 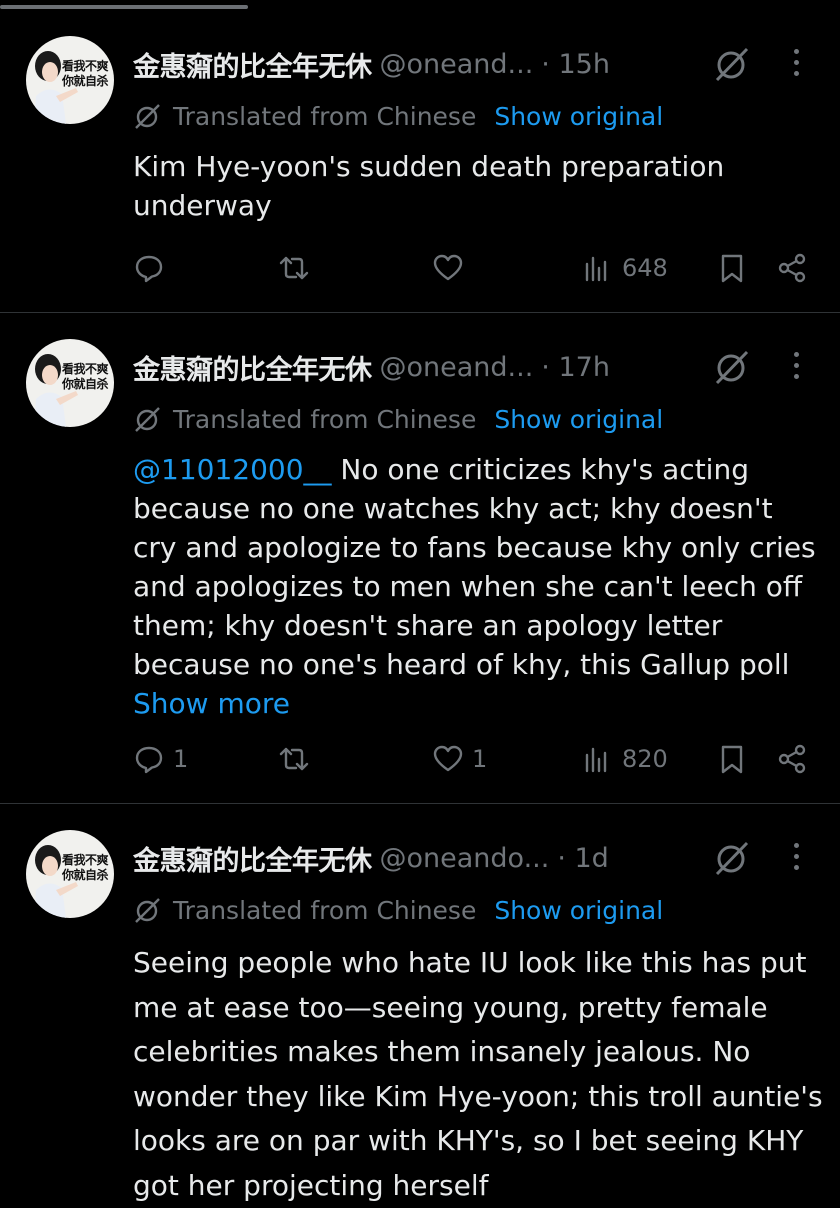 I want to click on reply-count: 1, so click(x=181, y=759).